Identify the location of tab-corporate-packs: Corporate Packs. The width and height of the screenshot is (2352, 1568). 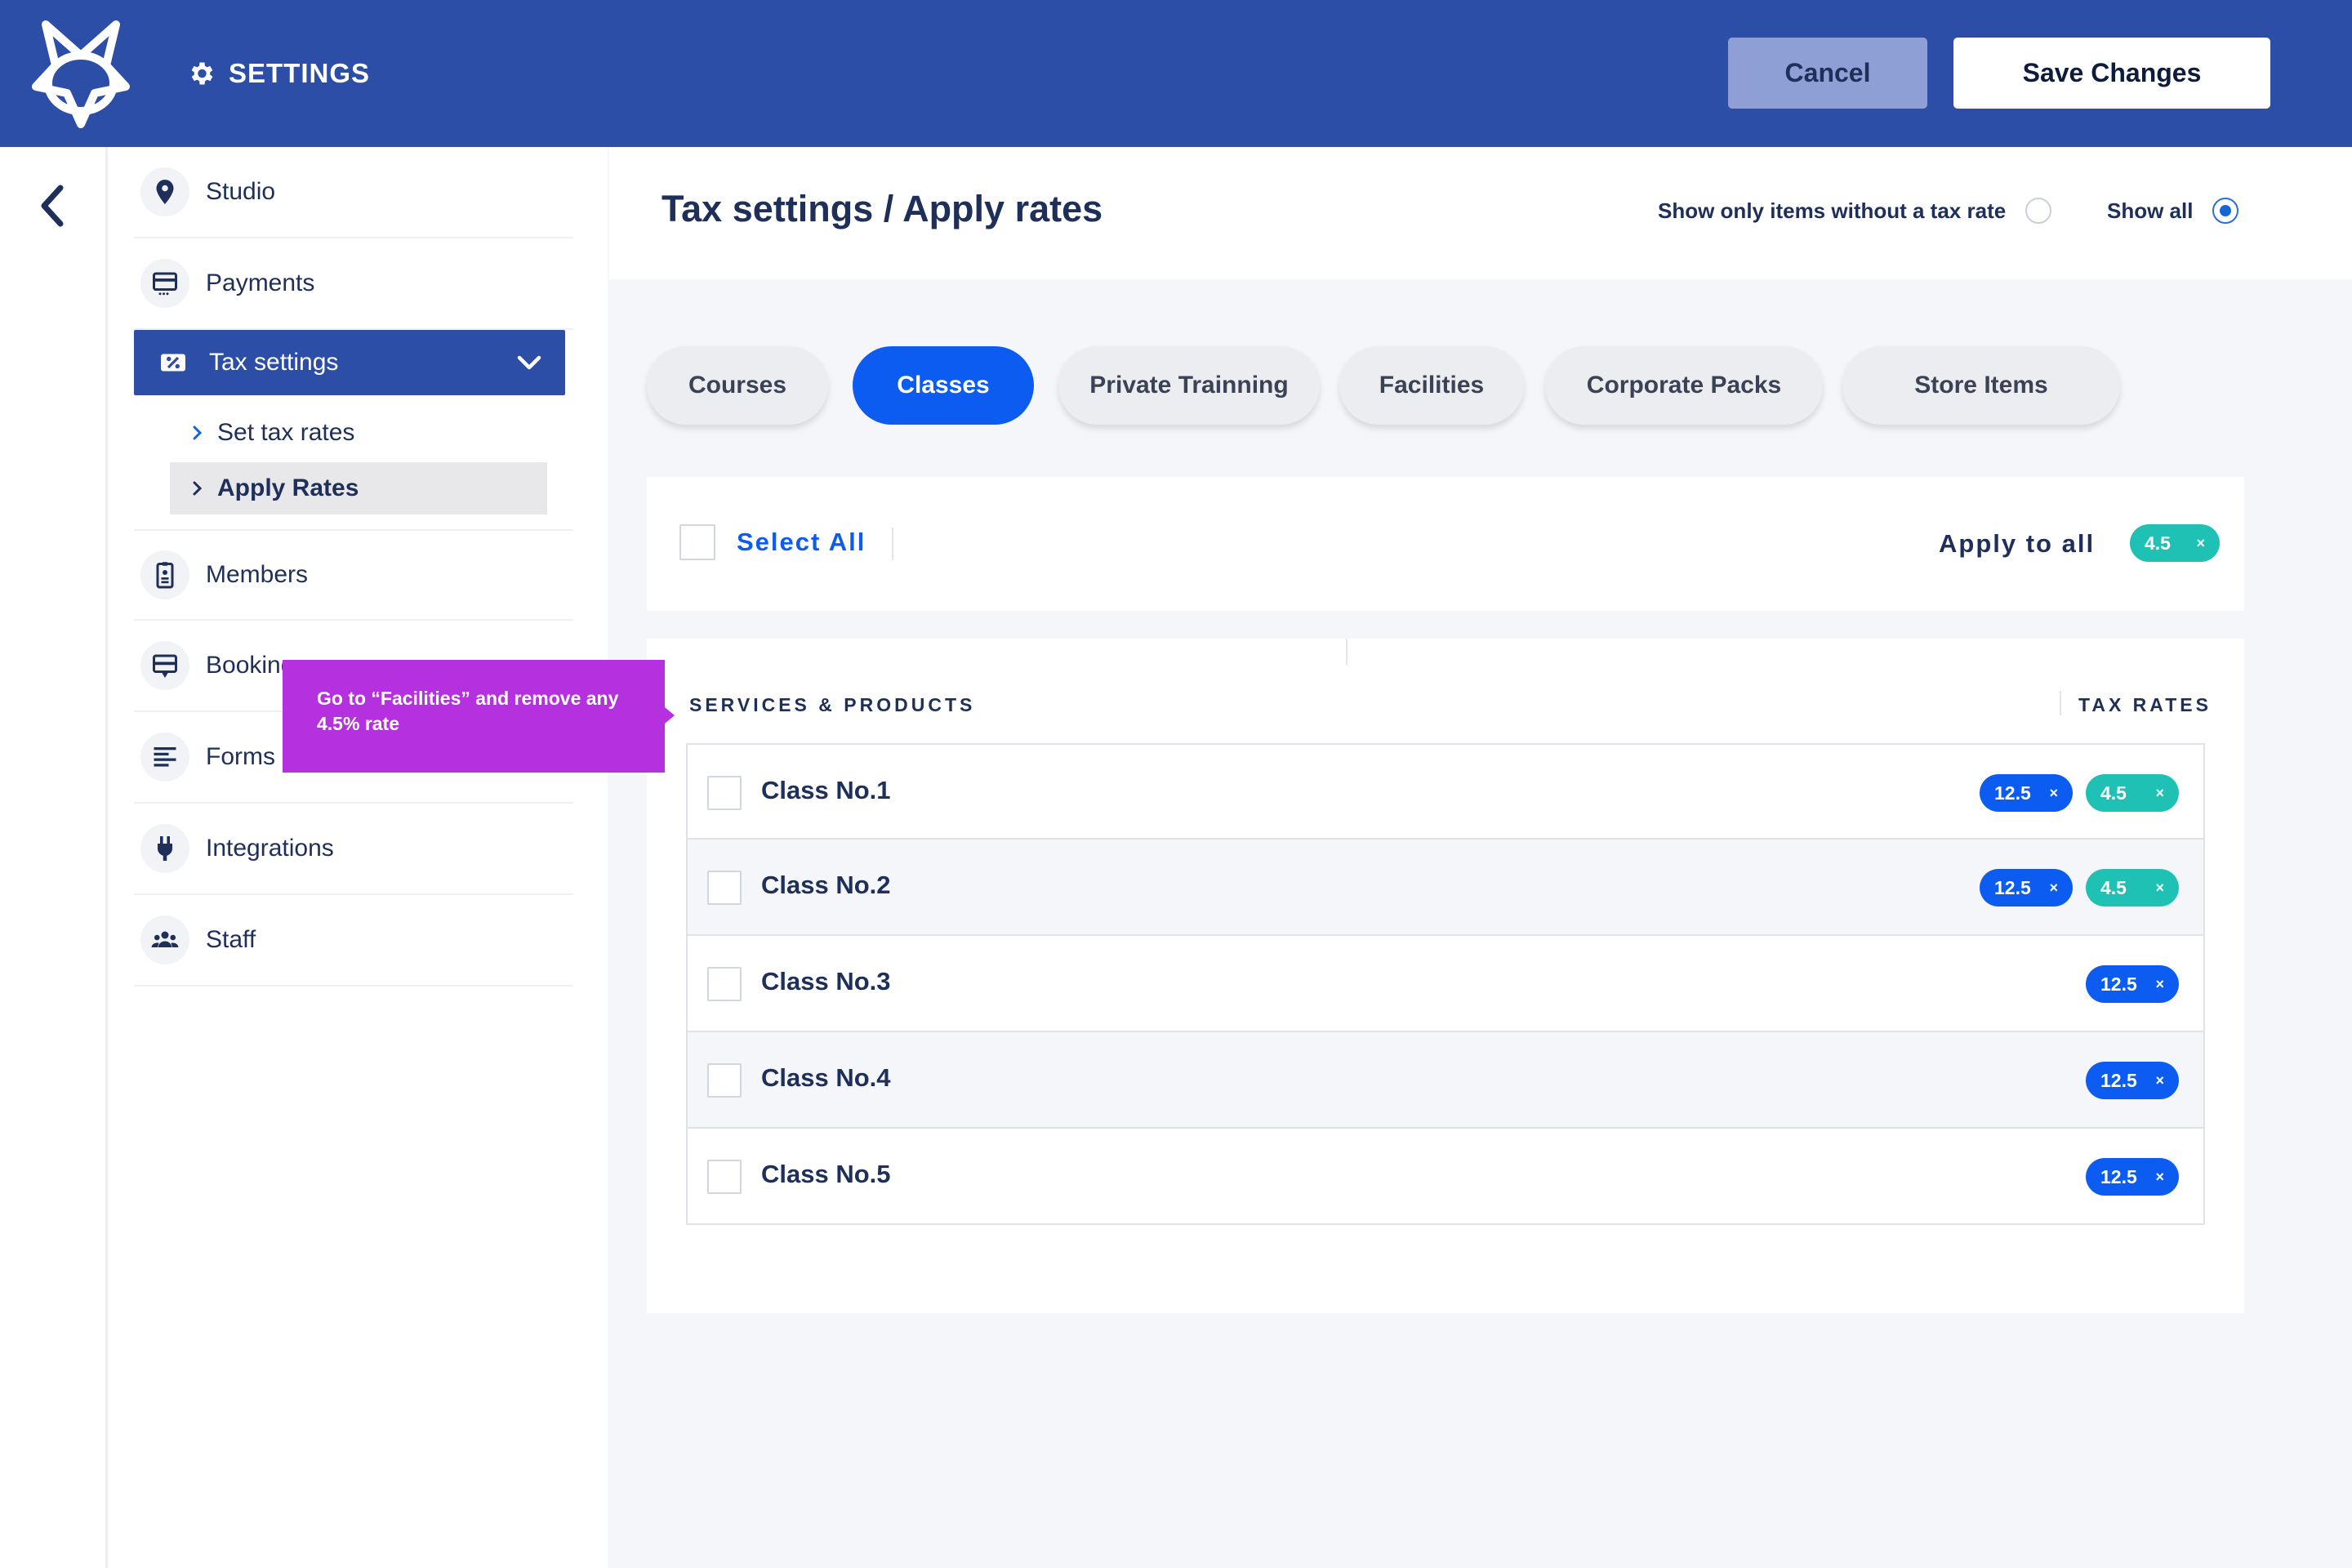
(1684, 385).